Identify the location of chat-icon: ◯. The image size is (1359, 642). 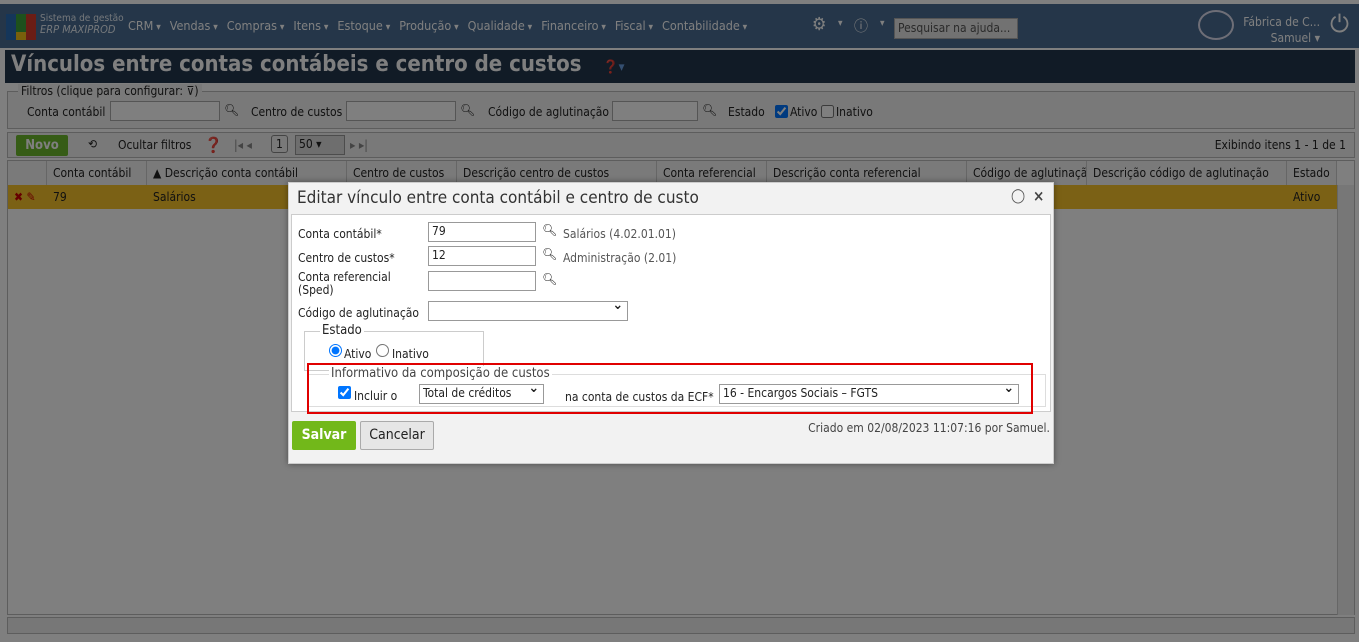
(1018, 196).